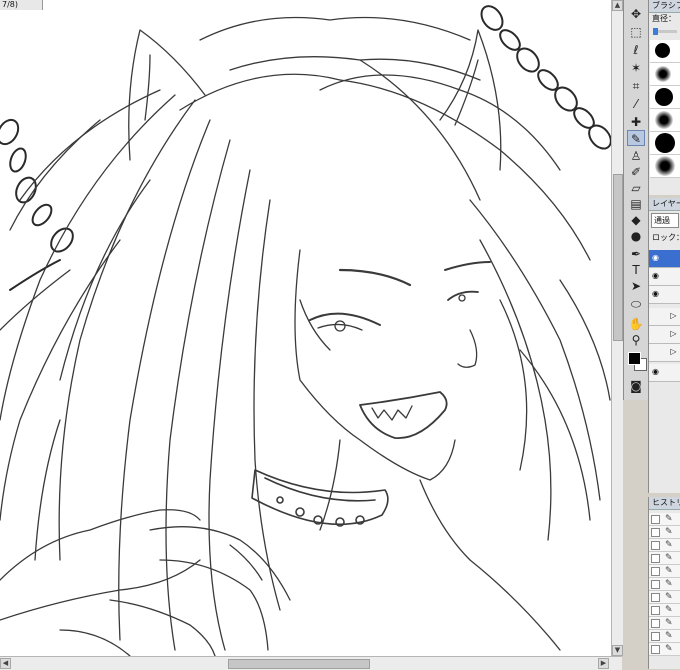 This screenshot has width=680, height=670. What do you see at coordinates (636, 138) in the screenshot?
I see `brush-tool-icon: ✎` at bounding box center [636, 138].